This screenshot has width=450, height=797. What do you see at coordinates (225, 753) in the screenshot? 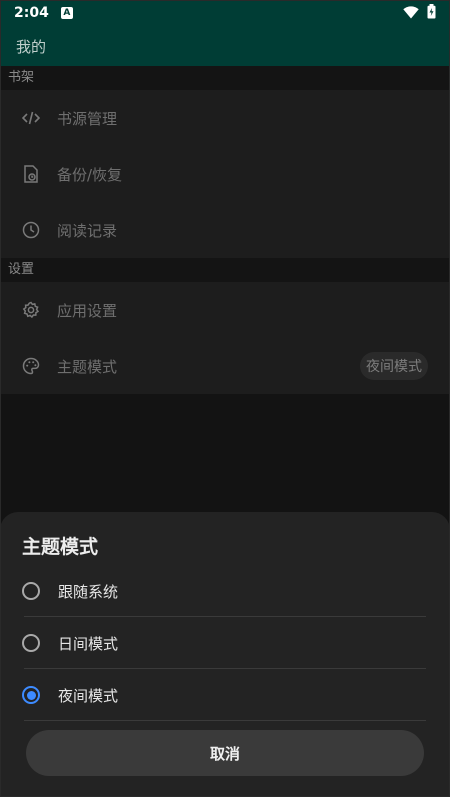
I see `cancel-button: 取消` at bounding box center [225, 753].